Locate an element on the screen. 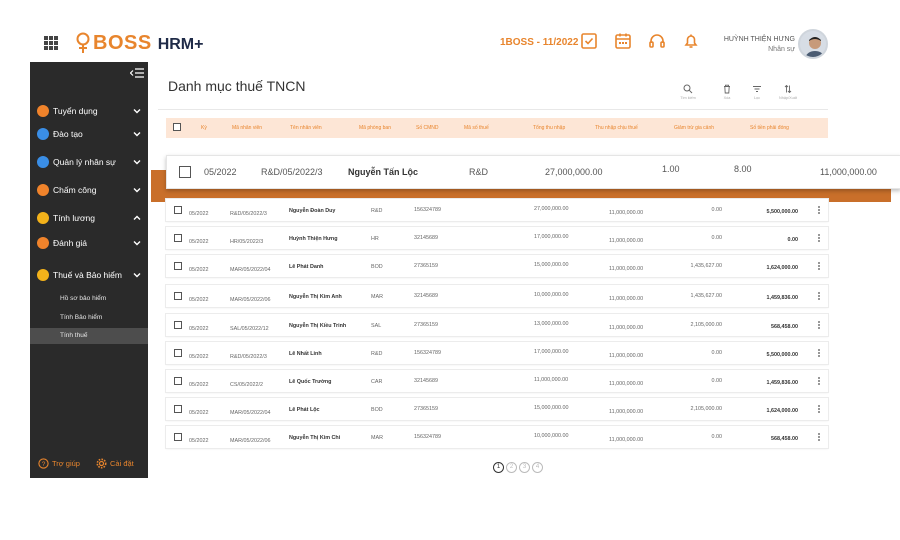 This screenshot has width=900, height=540. cell-employee-id: R&D/05/2022/3 is located at coordinates (292, 172).